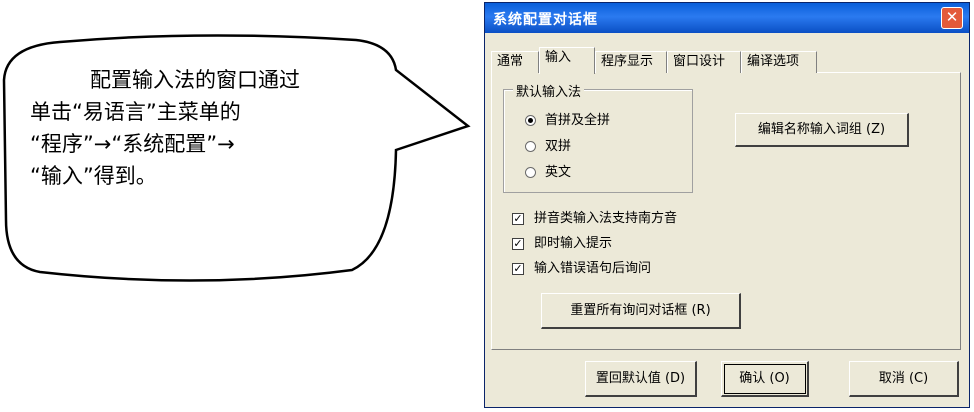  I want to click on checkbox-southern-accent: ✓ 拼音类输入法支持南方音, so click(595, 216).